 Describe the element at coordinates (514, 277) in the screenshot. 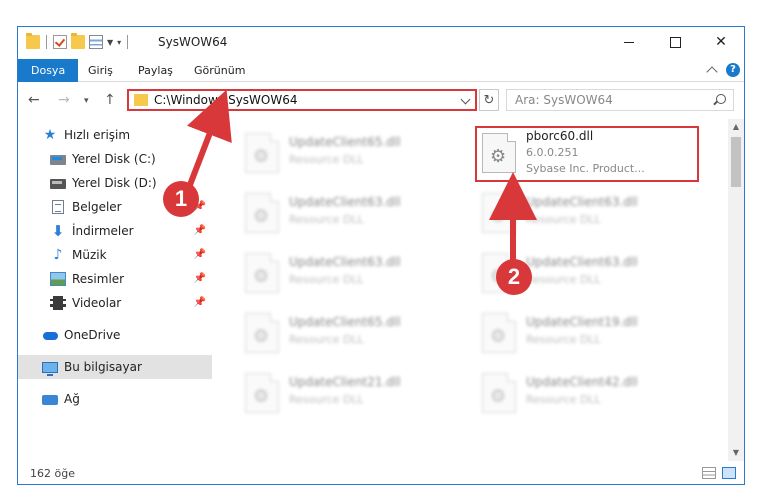

I see `step-2-badge: 2` at that location.